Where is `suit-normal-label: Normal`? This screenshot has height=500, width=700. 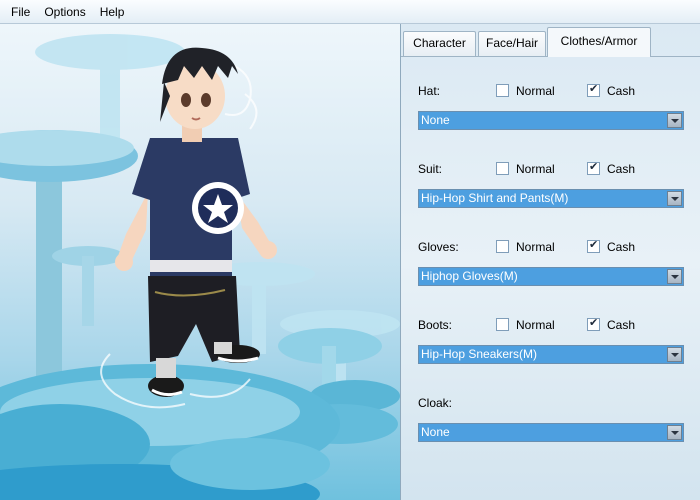
suit-normal-label: Normal is located at coordinates (535, 169).